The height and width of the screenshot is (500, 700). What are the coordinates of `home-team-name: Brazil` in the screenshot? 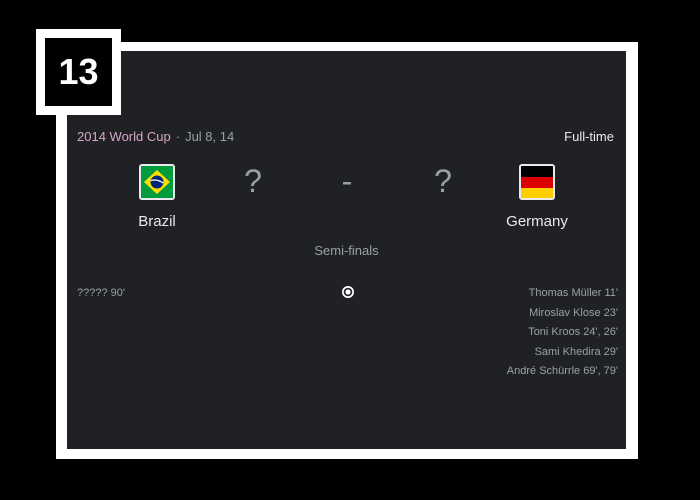 It's located at (157, 221).